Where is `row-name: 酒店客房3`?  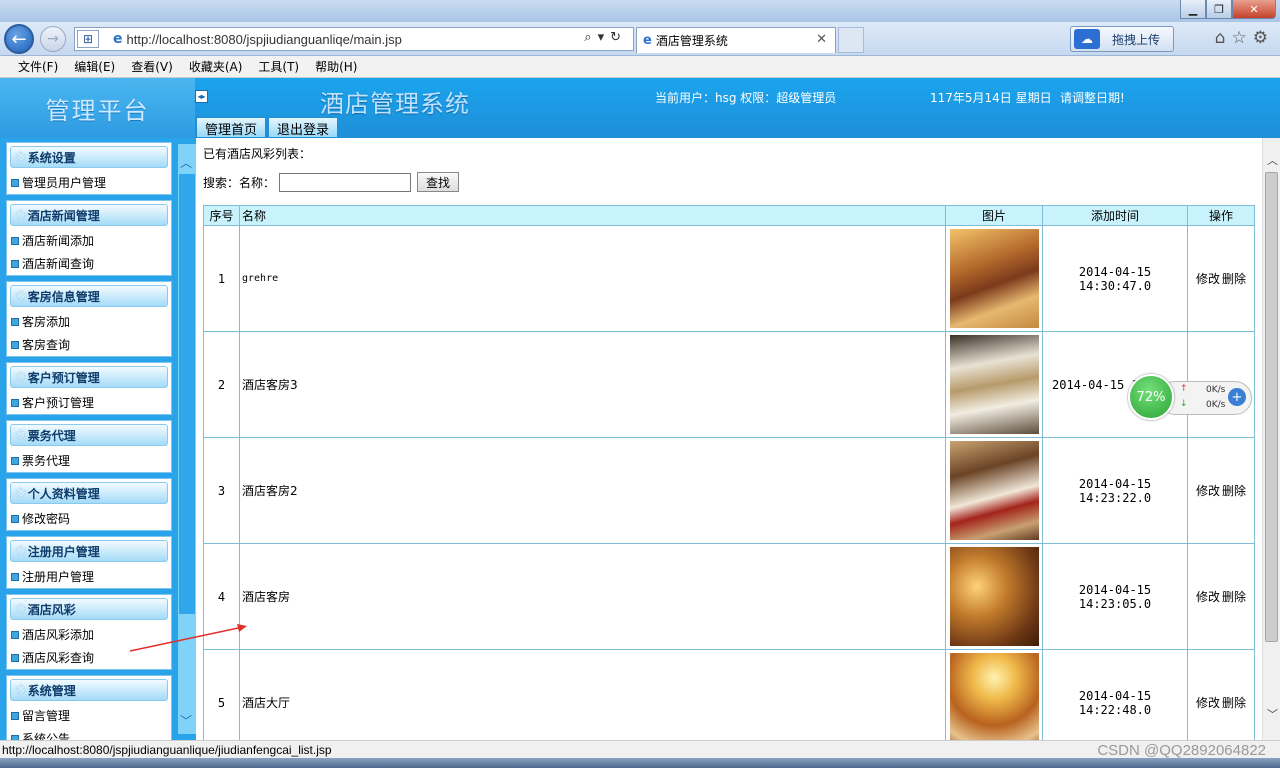
row-name: 酒店客房3 is located at coordinates (592, 384).